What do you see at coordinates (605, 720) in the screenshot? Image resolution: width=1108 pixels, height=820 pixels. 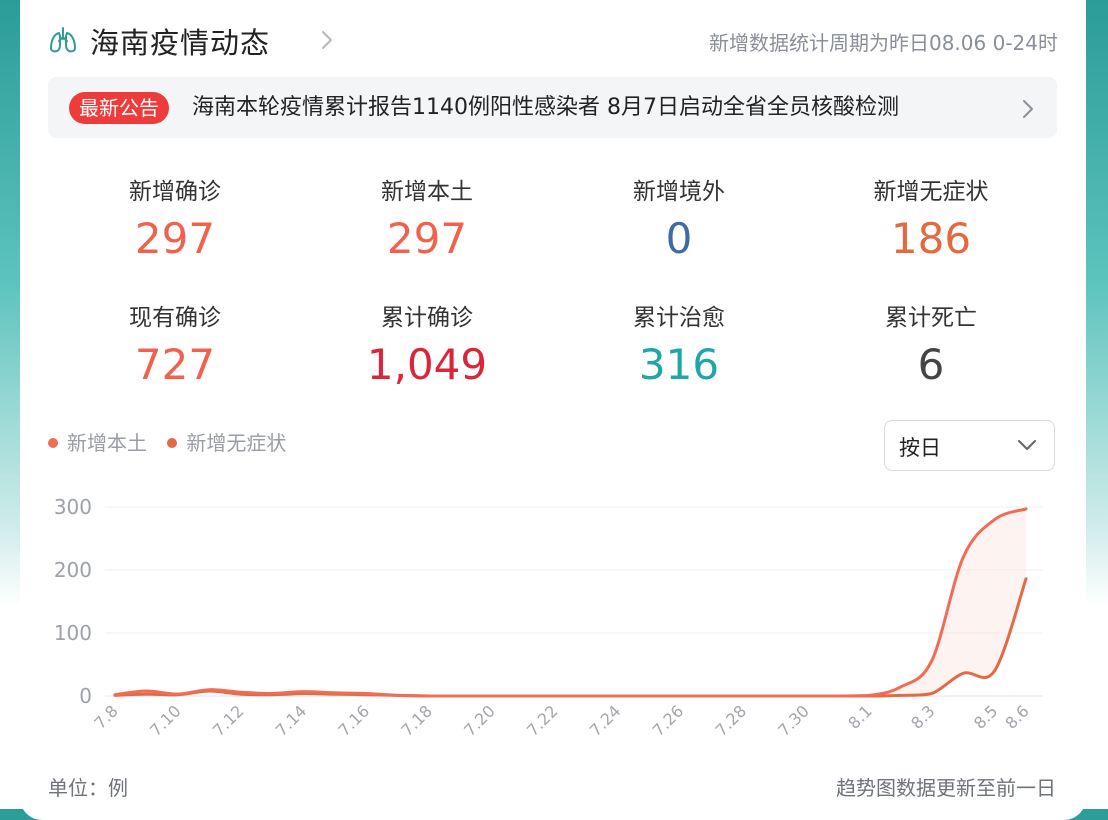 I see `x-tick-label: 7.24` at bounding box center [605, 720].